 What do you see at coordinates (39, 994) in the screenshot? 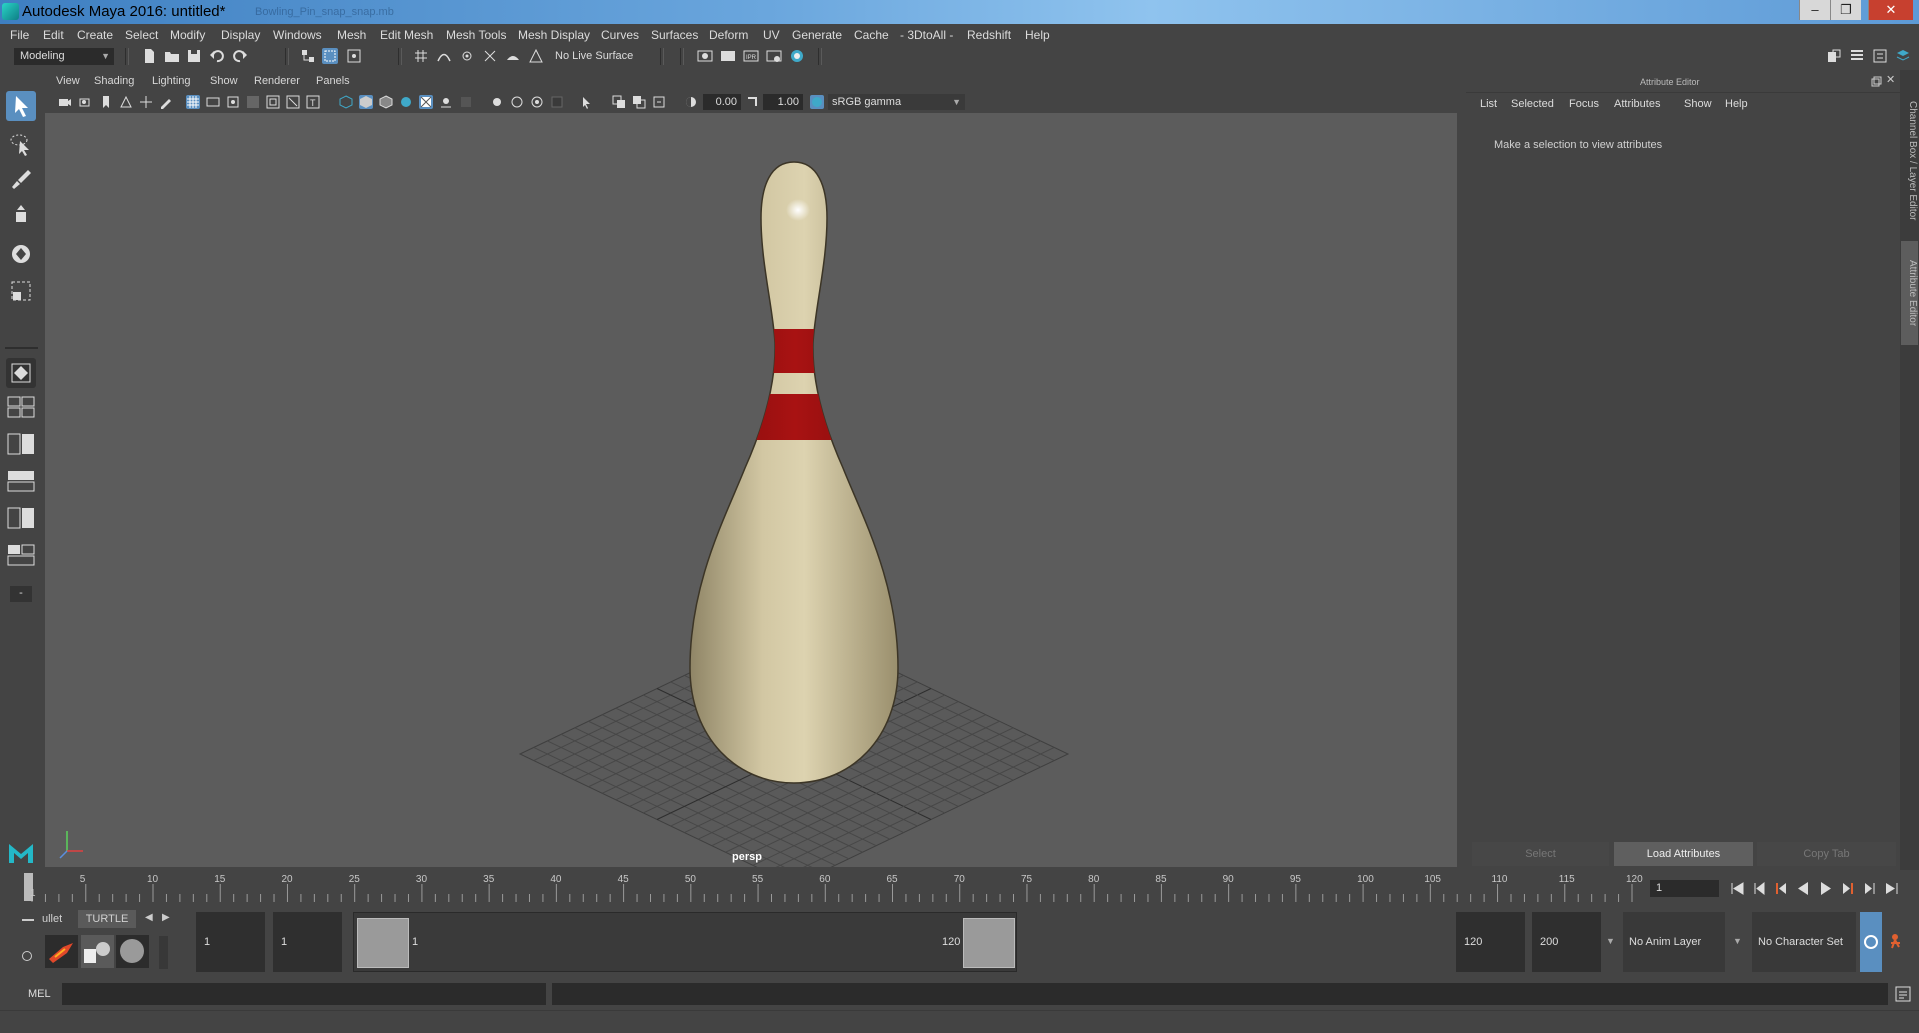
I see `script-language-label: MEL` at bounding box center [39, 994].